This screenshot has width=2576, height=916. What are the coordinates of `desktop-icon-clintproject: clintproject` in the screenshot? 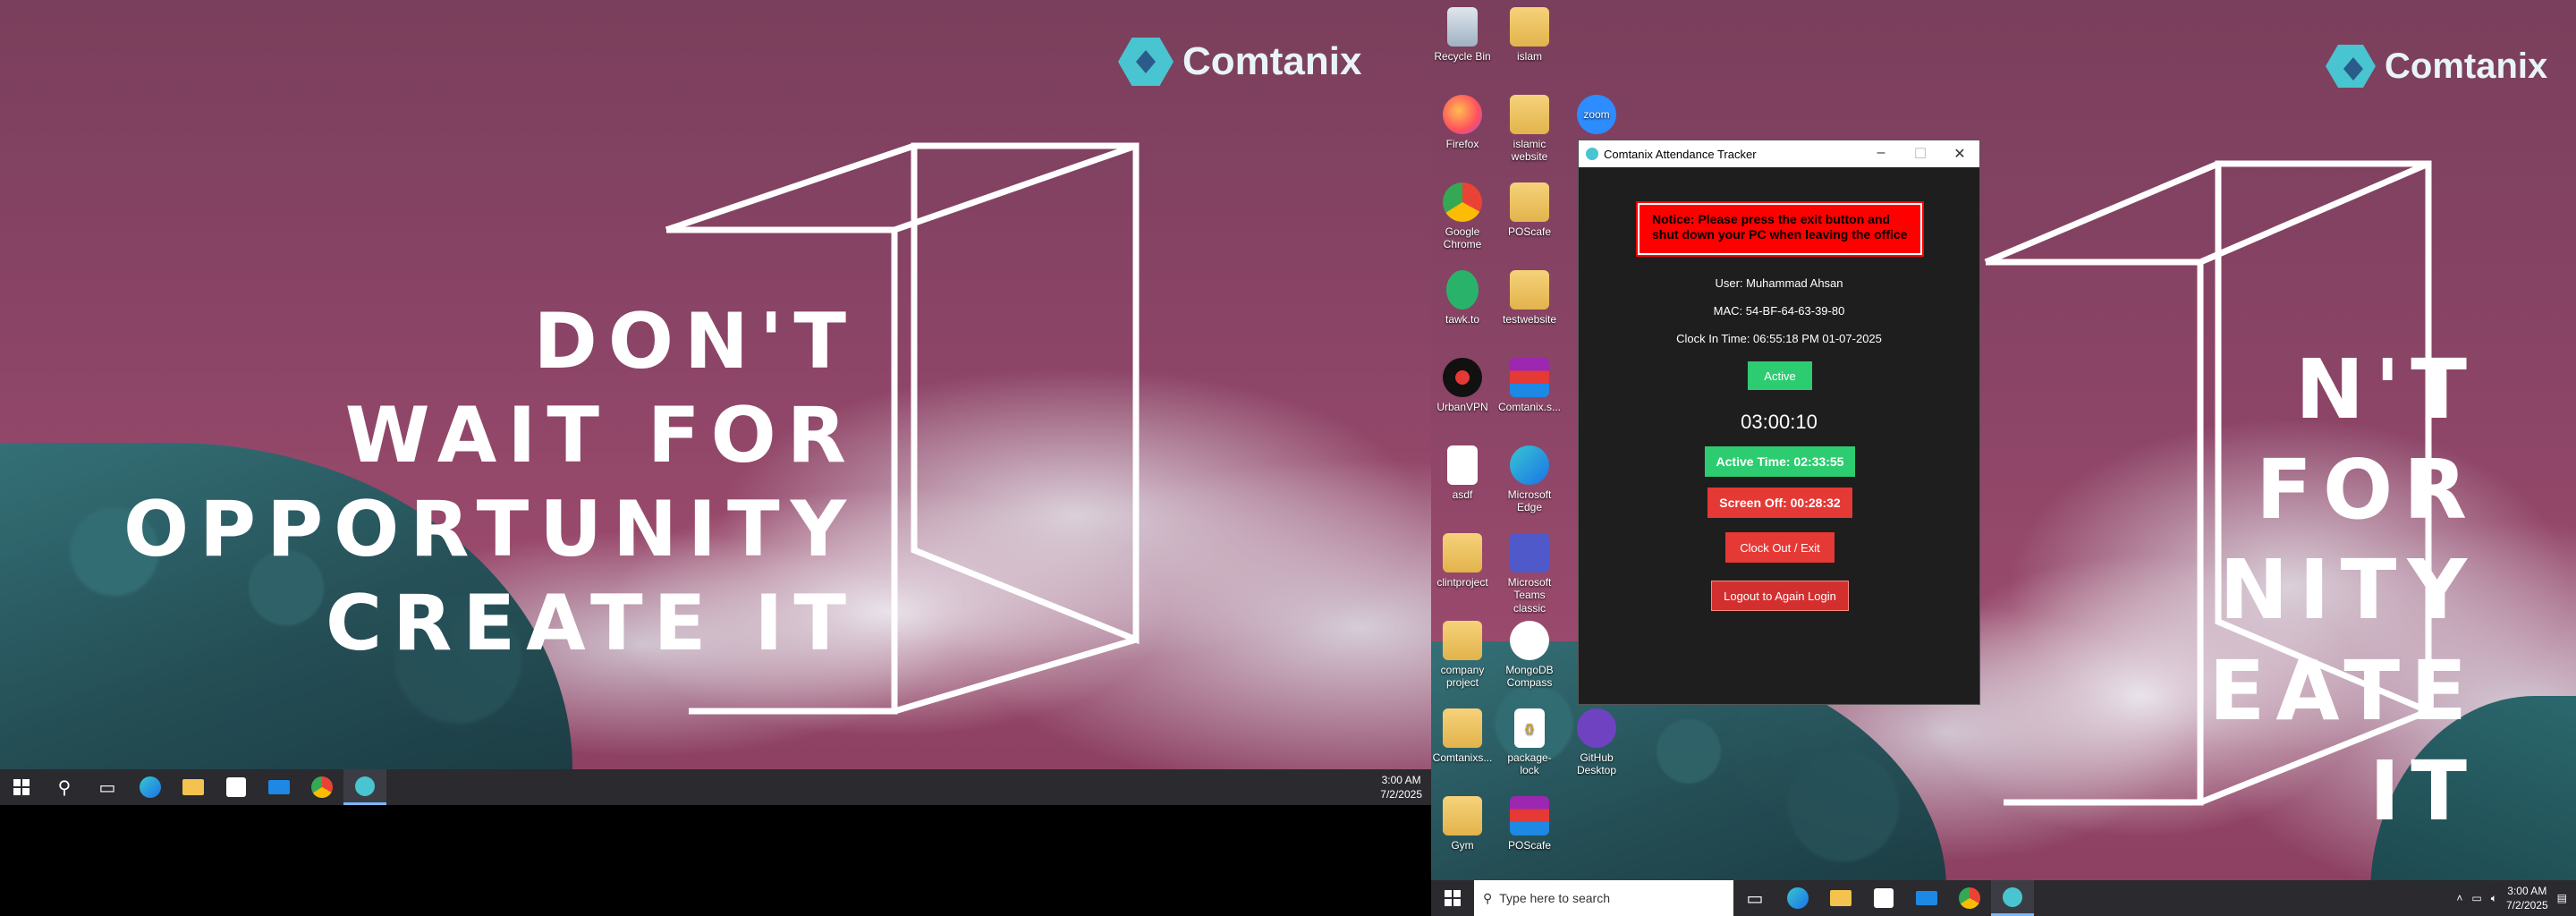 It's located at (1462, 561).